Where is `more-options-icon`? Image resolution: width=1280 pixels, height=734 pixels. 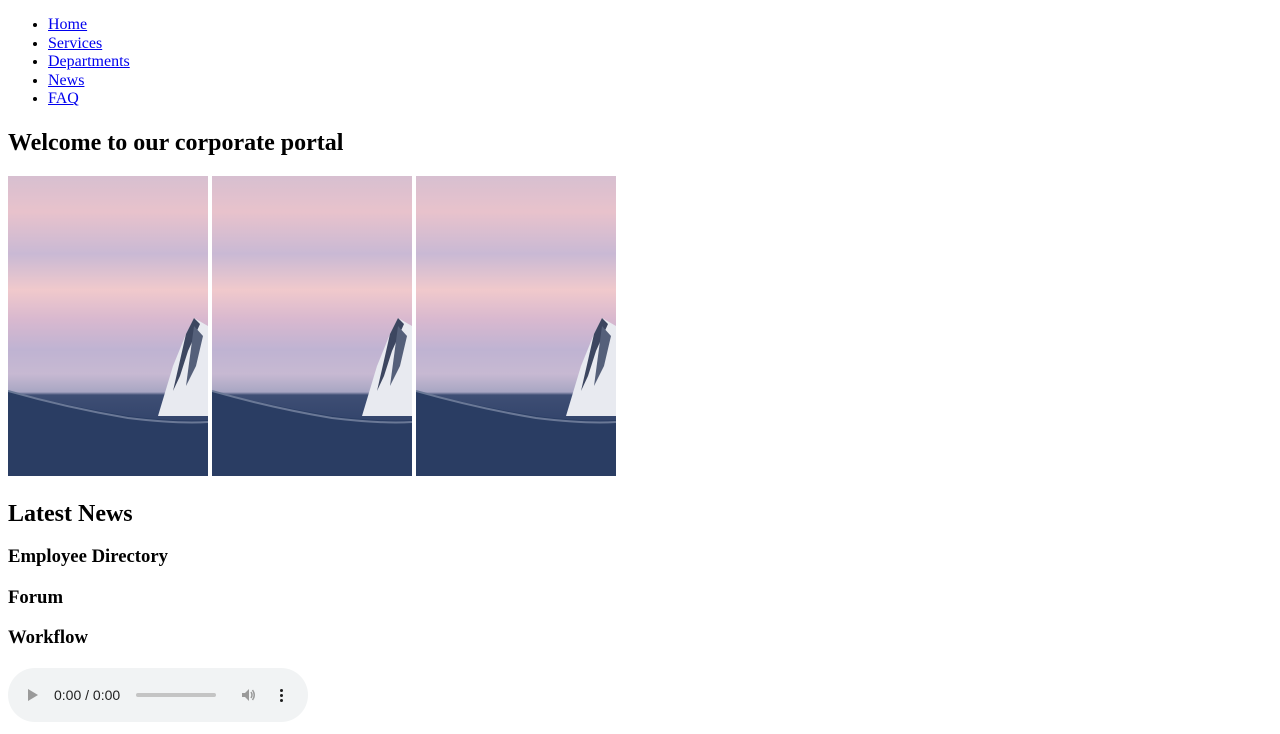
more-options-icon is located at coordinates (282, 695).